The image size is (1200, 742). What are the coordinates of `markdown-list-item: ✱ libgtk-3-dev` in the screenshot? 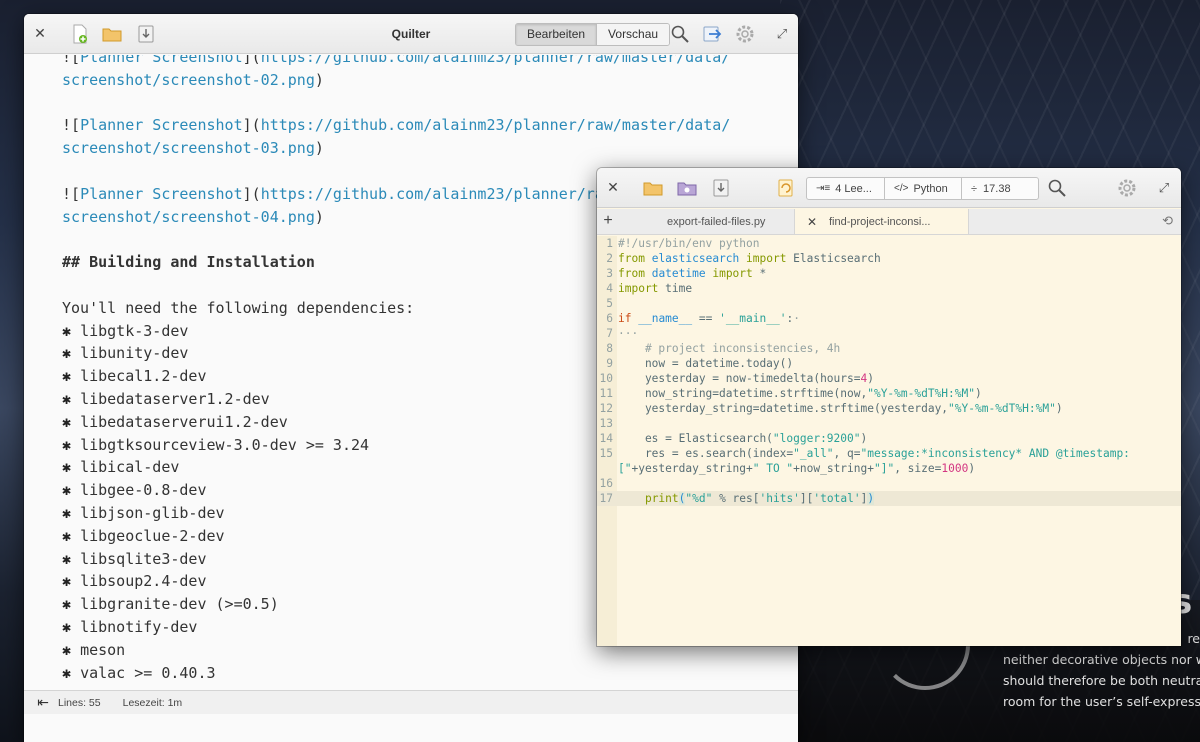 It's located at (125, 330).